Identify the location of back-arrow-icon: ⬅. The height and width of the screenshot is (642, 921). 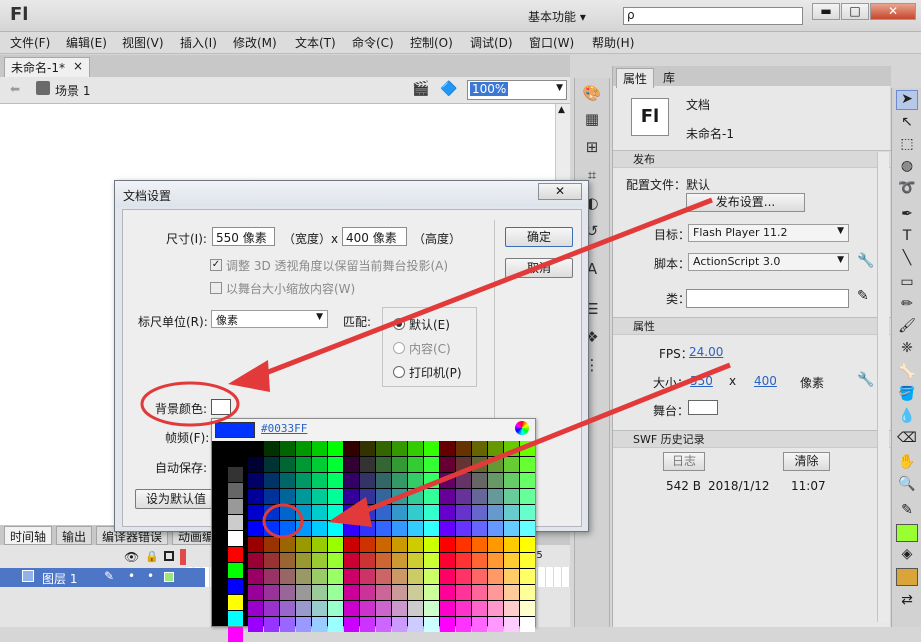
(15, 89).